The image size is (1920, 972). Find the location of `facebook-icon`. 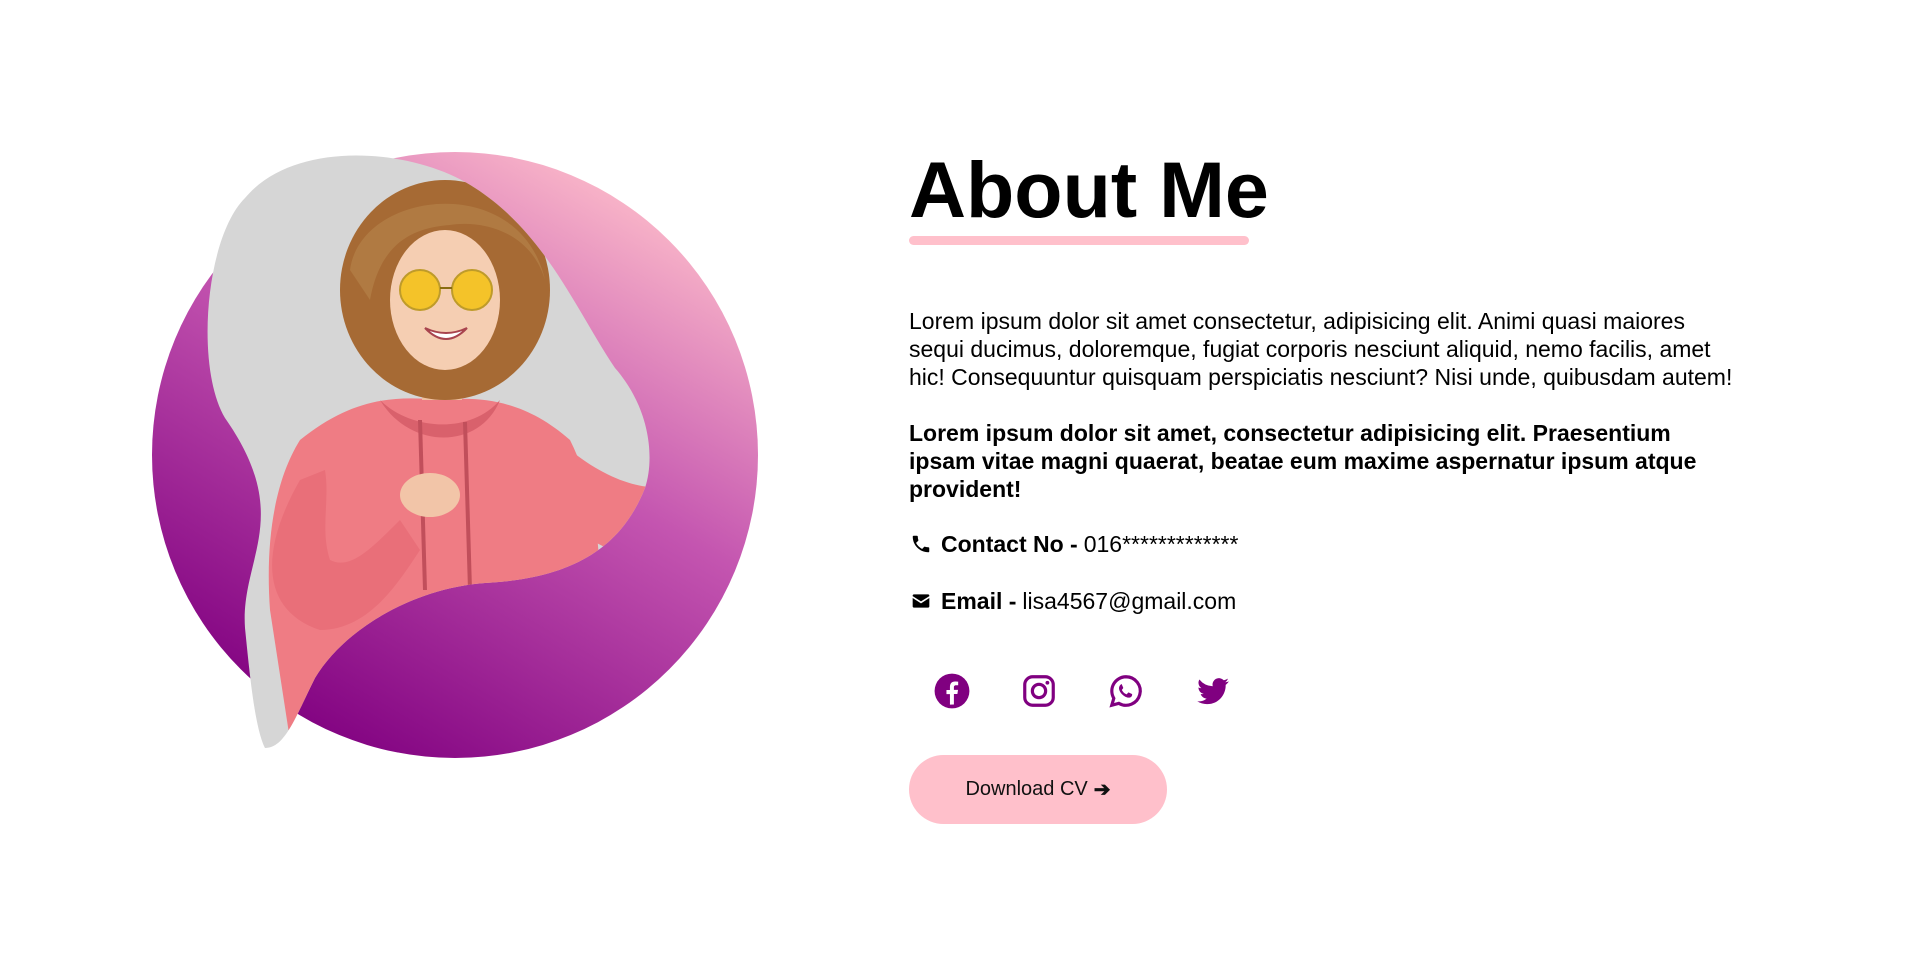

facebook-icon is located at coordinates (952, 691).